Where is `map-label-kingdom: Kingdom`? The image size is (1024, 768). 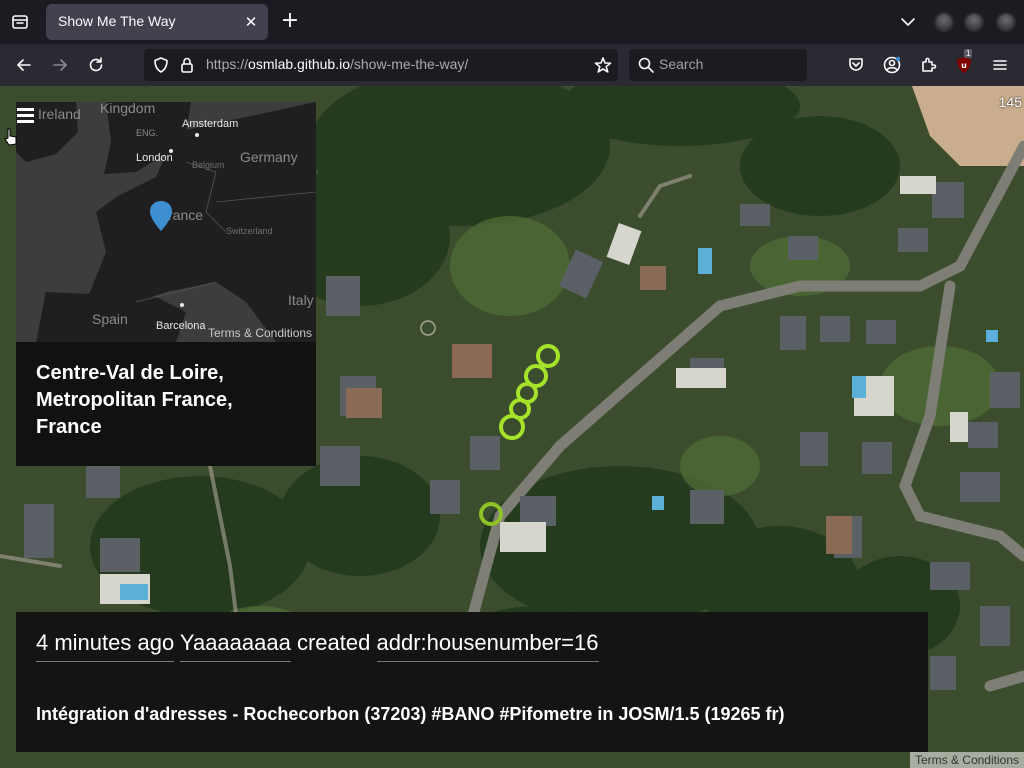
map-label-kingdom: Kingdom is located at coordinates (128, 109).